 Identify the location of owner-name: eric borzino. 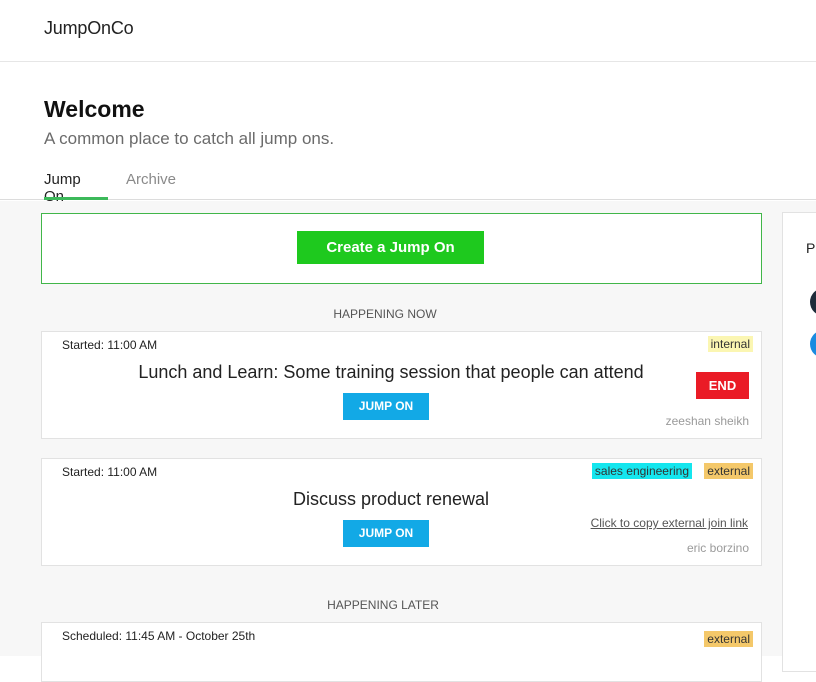
(717, 548).